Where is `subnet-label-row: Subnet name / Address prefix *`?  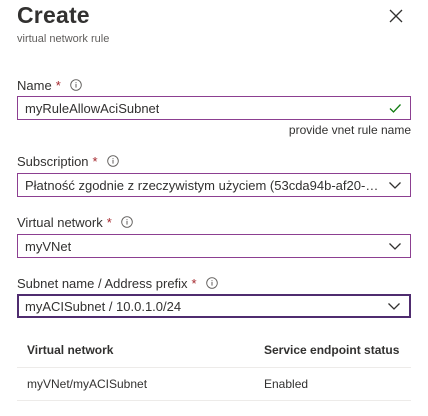 subnet-label-row: Subnet name / Address prefix * is located at coordinates (117, 283).